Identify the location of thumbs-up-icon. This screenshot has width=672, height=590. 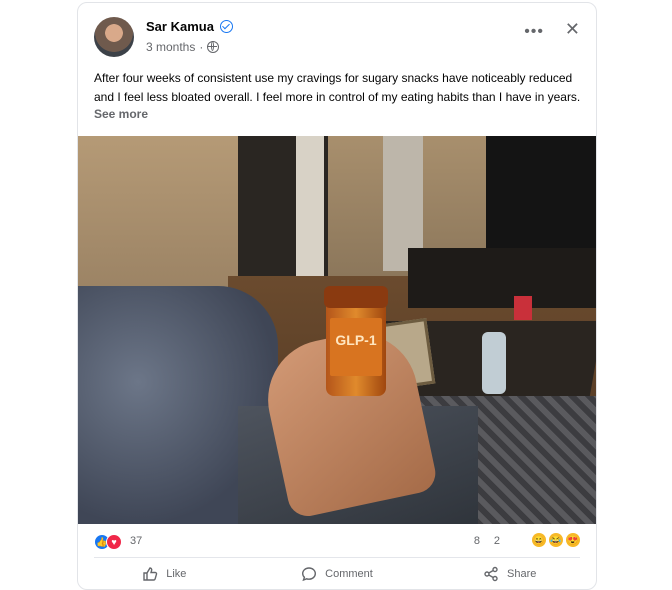
(150, 574).